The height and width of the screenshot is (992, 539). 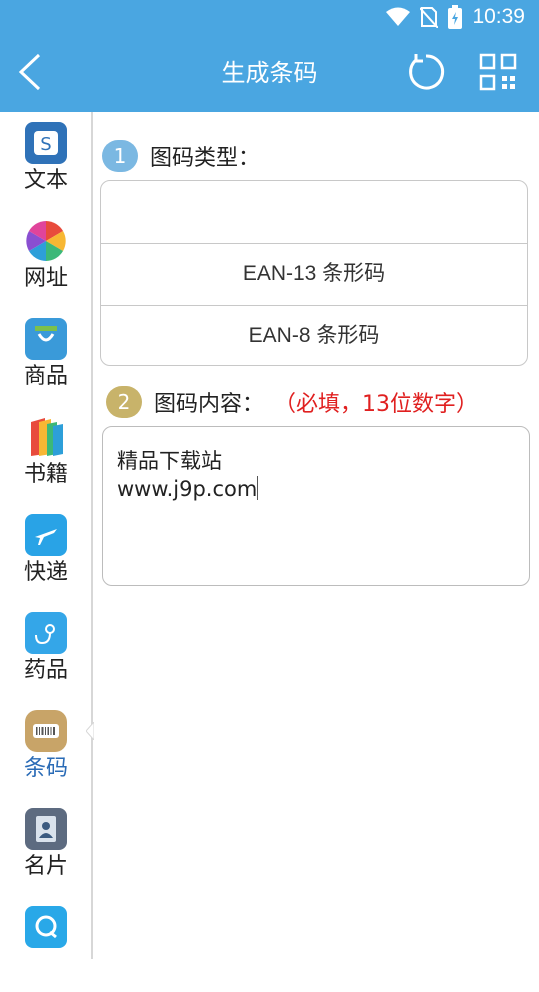 What do you see at coordinates (187, 489) in the screenshot?
I see `content-line-2: www.j9p.com` at bounding box center [187, 489].